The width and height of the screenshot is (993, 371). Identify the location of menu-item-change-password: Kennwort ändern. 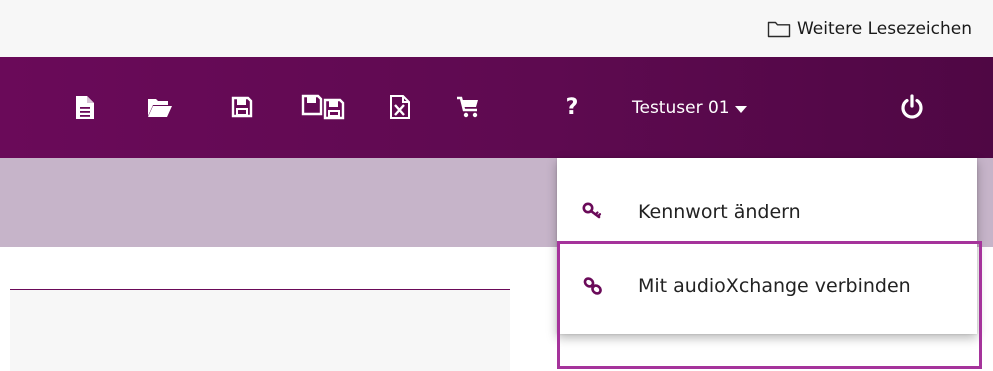
(767, 212).